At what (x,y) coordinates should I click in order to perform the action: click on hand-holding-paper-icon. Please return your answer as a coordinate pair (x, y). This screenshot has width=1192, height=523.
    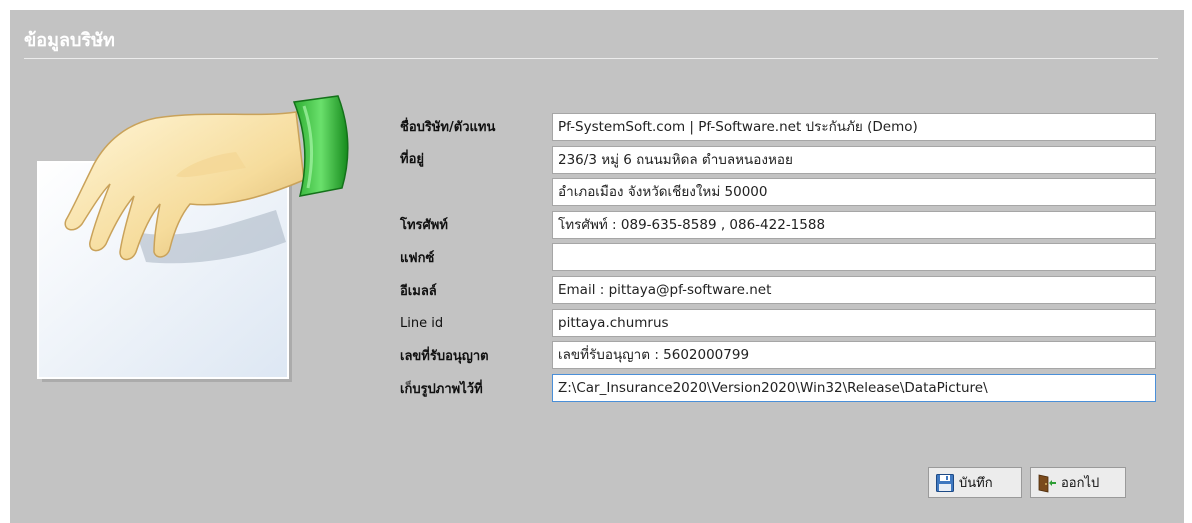
    Looking at the image, I should click on (193, 238).